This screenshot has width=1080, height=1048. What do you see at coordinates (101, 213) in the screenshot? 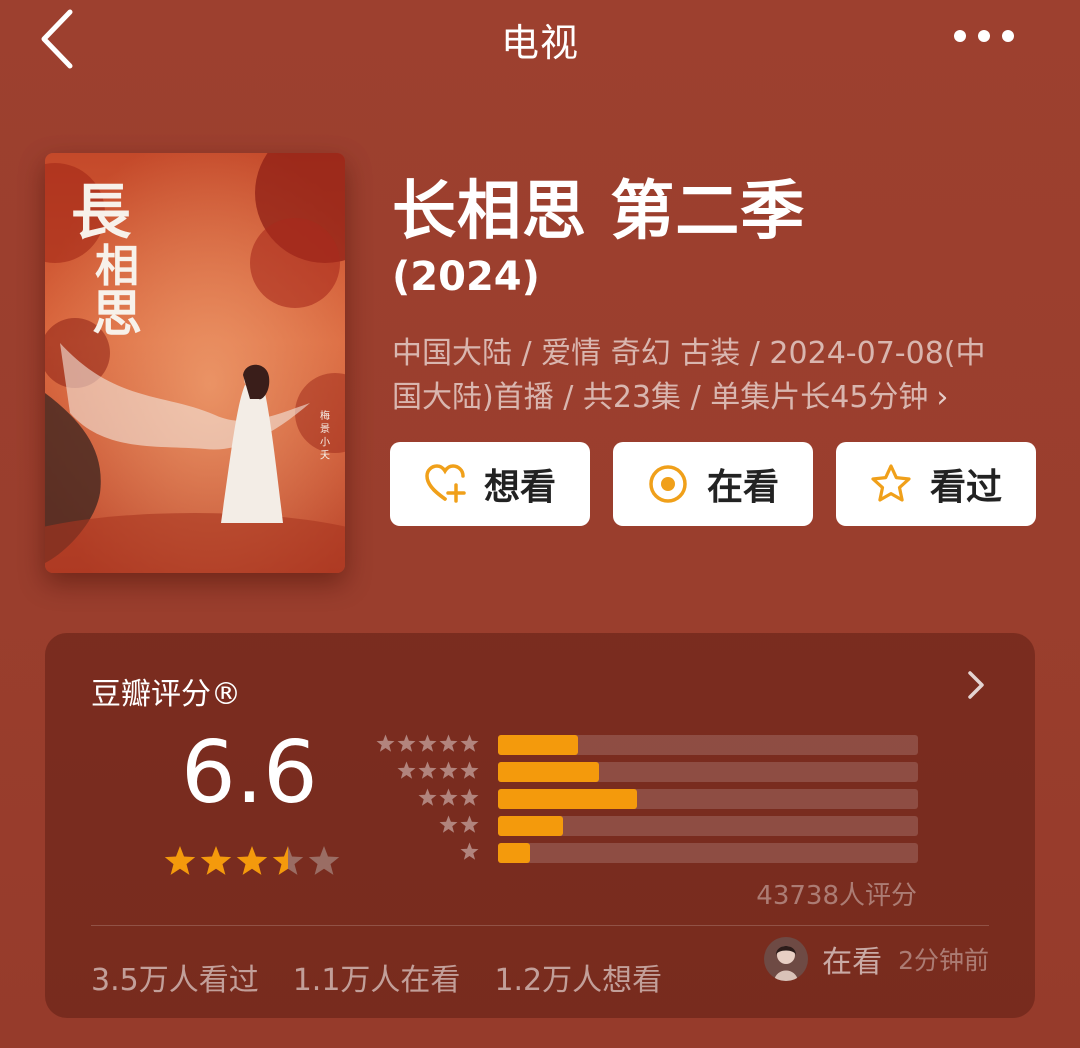
I see `poster-title-char-1: 長` at bounding box center [101, 213].